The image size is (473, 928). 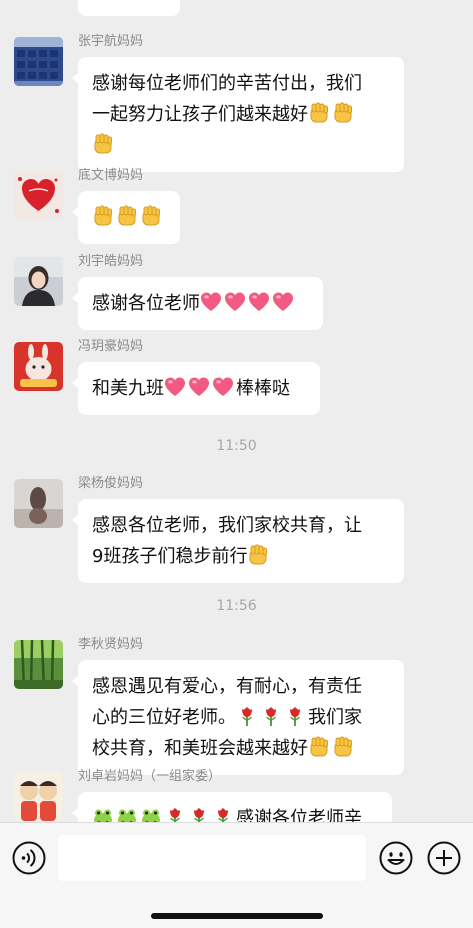 I want to click on emoji-face-icon, so click(x=396, y=858).